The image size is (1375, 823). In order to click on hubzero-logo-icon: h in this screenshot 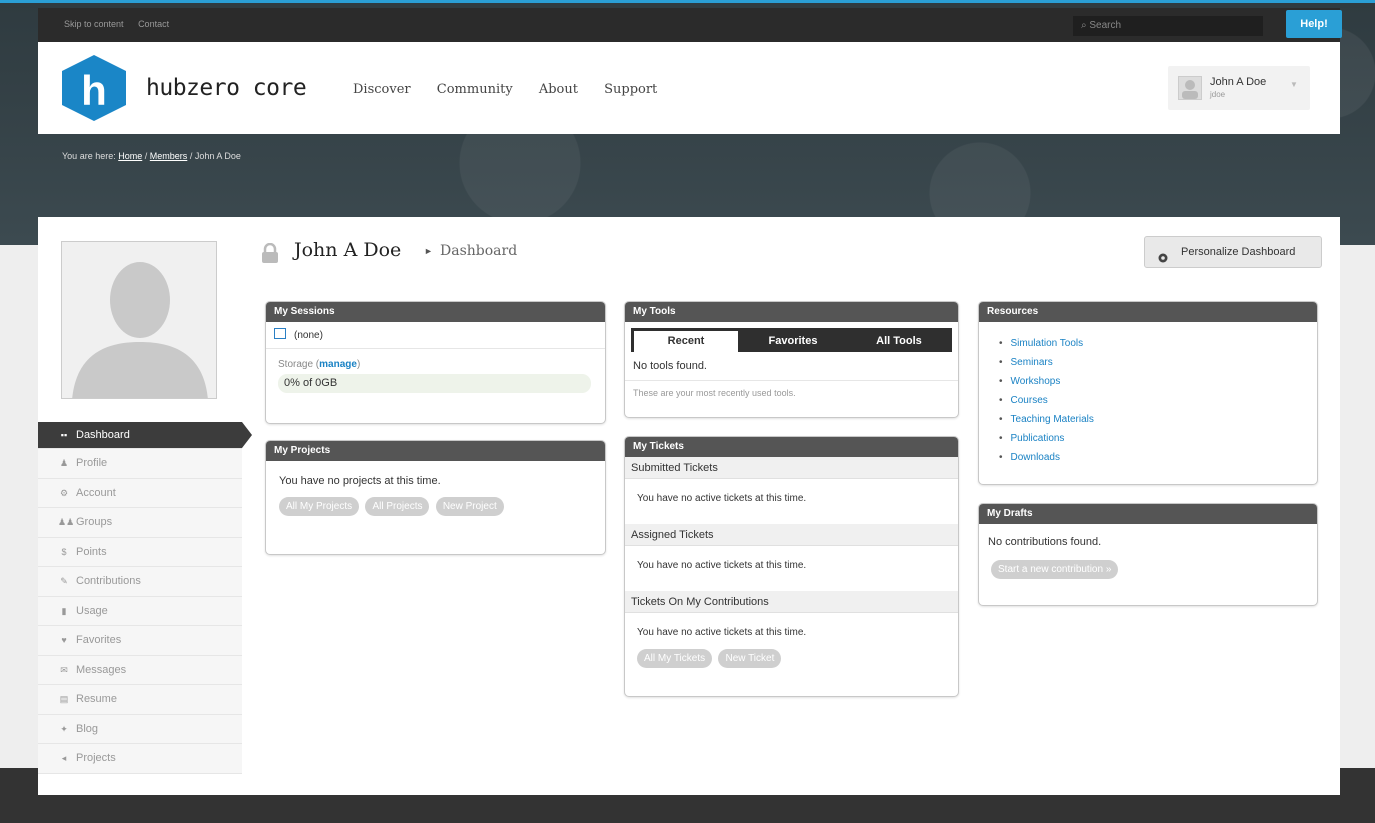, I will do `click(94, 88)`.